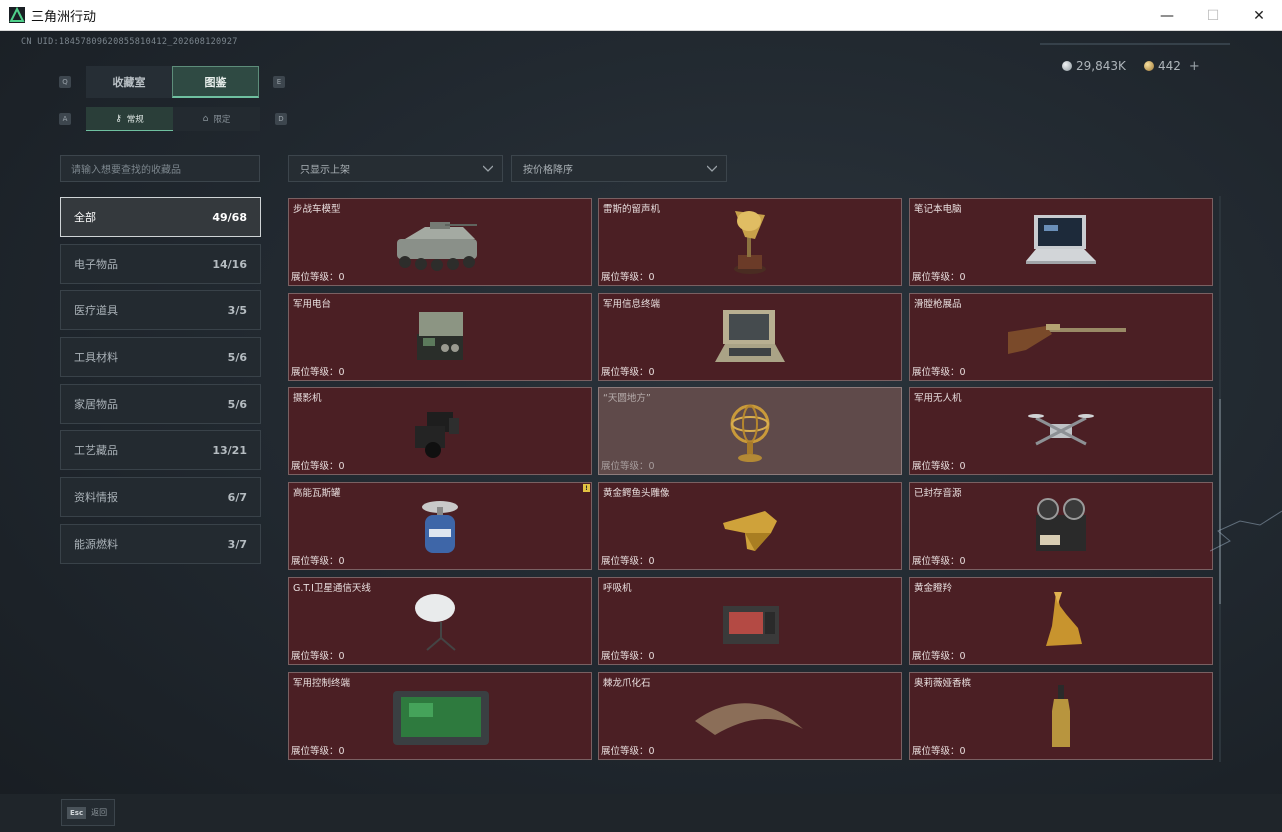 This screenshot has width=1282, height=832. I want to click on category-fuel: 能源燃料 3/7, so click(160, 544).